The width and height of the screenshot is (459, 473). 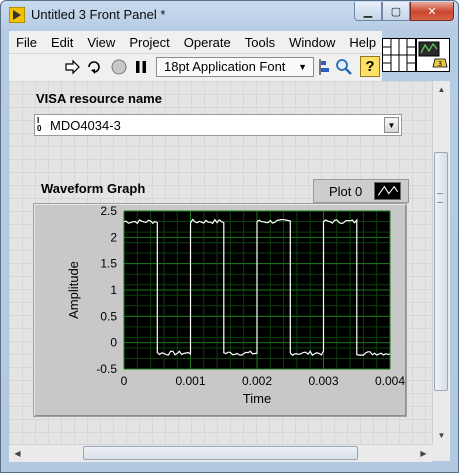 I want to click on svg-text: 3, so click(x=440, y=64).